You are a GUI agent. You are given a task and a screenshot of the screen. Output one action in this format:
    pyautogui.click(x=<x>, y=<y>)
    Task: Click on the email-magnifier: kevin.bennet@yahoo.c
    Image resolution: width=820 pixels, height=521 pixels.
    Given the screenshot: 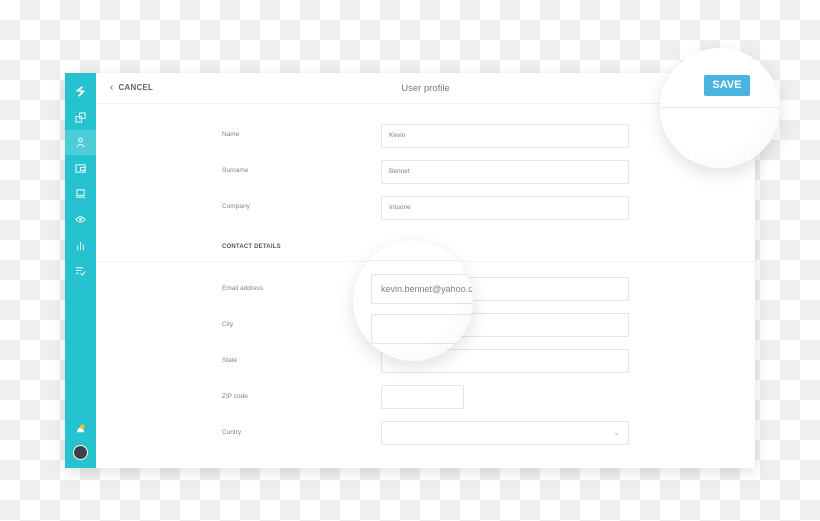 What is the action you would take?
    pyautogui.click(x=413, y=301)
    